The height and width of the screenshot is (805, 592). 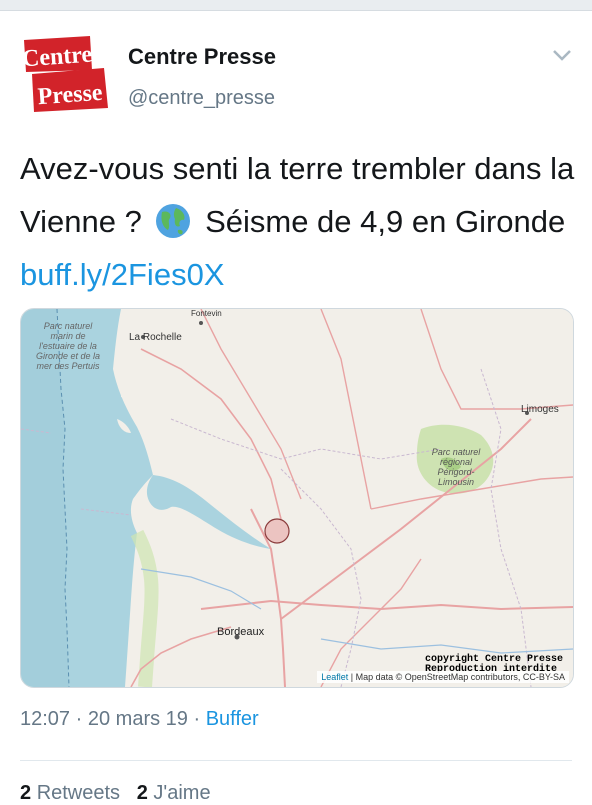 I want to click on tweet-text-after: Séisme de 4,9 en Gironde, so click(x=385, y=221).